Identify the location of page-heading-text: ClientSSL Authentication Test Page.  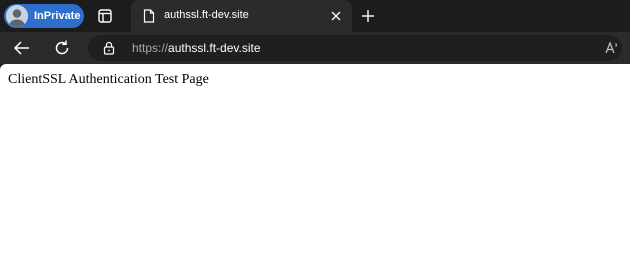
(108, 79).